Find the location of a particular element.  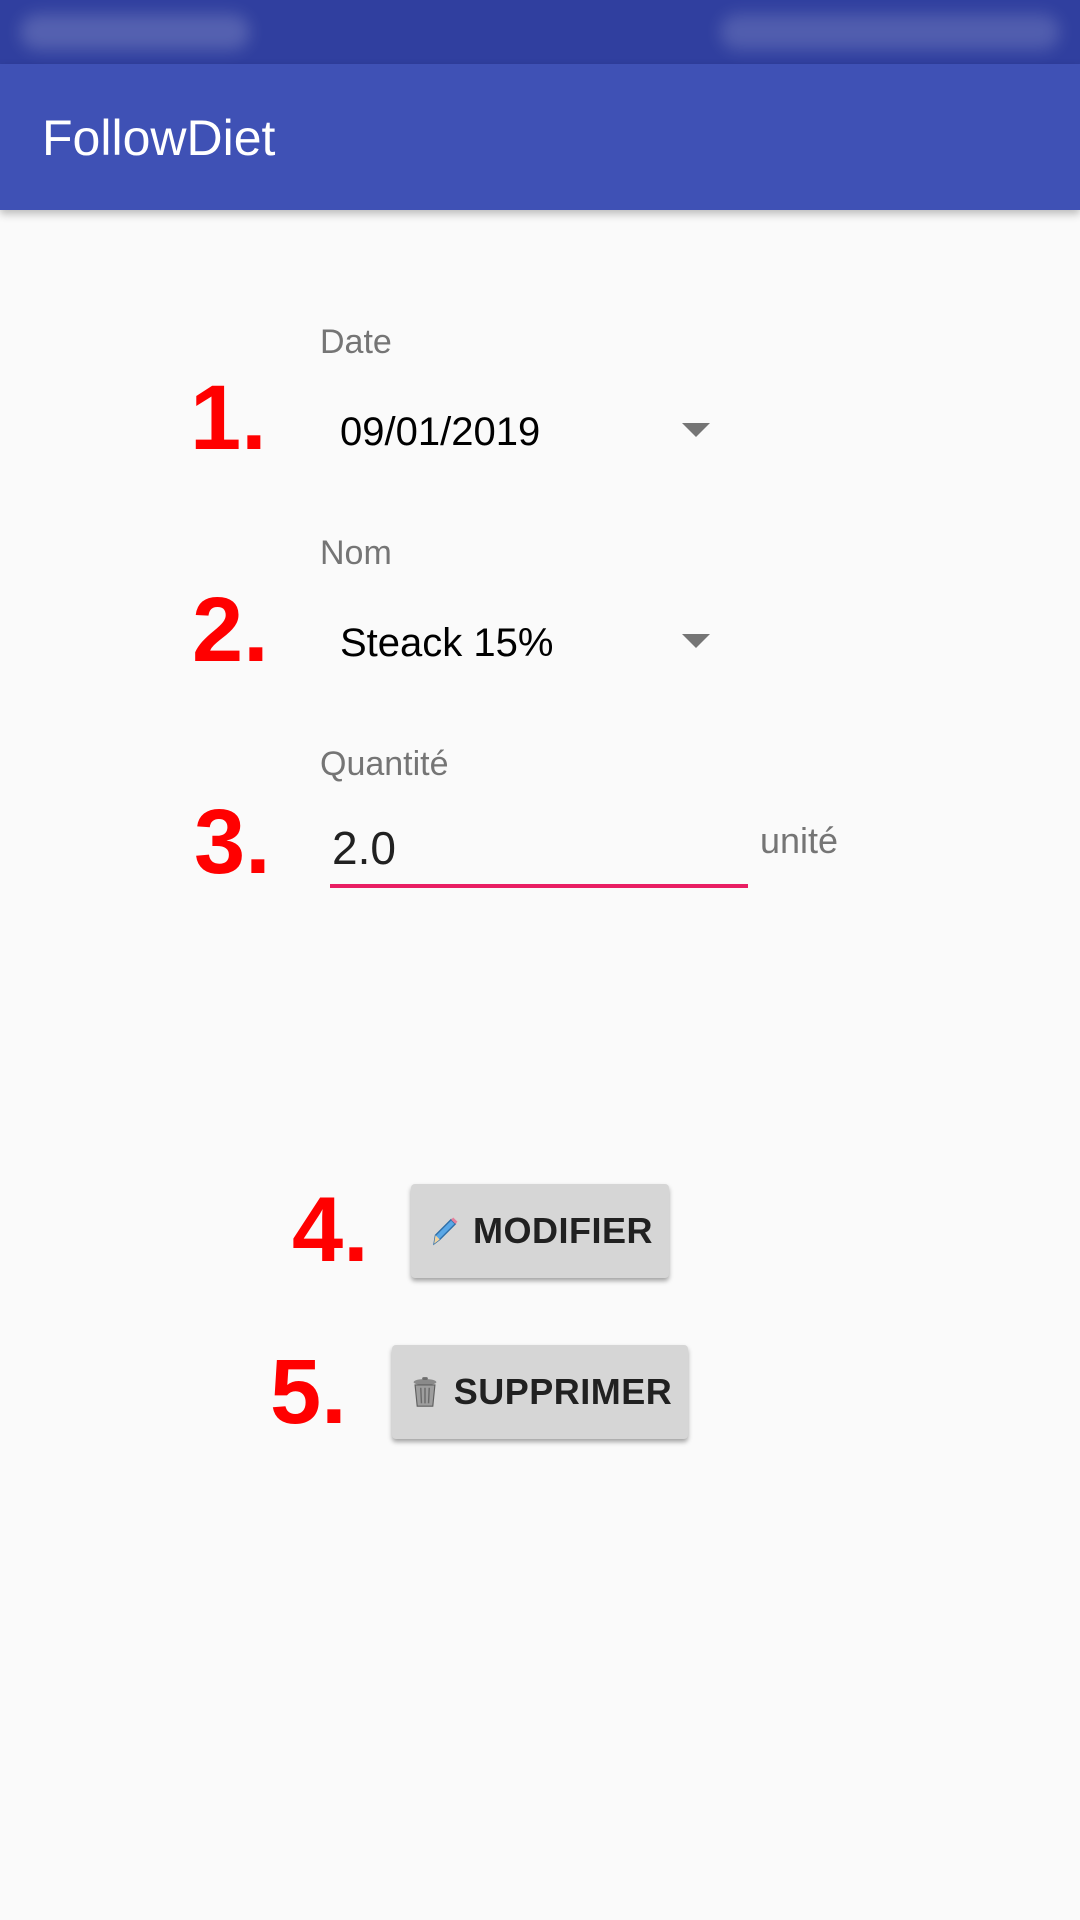

delete-button: SUPPRIMER is located at coordinates (540, 1392).